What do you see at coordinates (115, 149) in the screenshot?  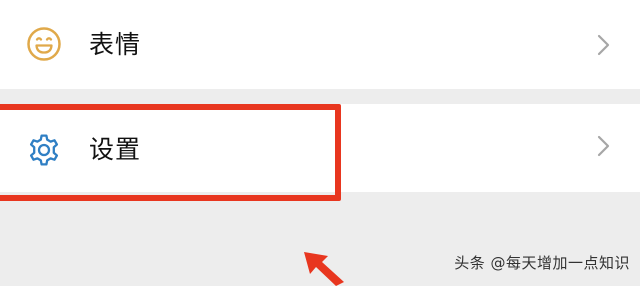 I see `menu-item-label: 设置` at bounding box center [115, 149].